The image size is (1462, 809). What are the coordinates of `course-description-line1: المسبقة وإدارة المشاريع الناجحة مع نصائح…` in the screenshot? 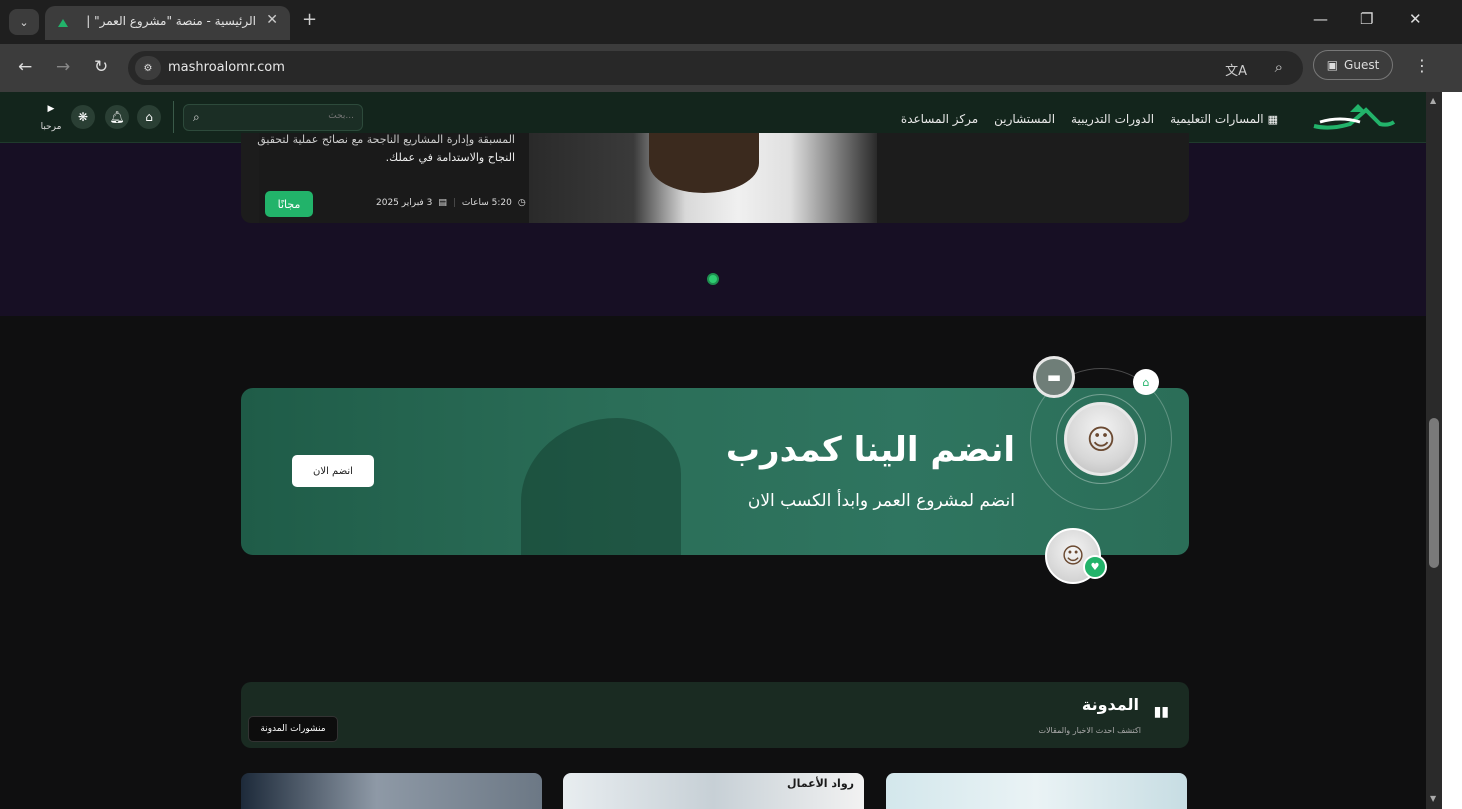 It's located at (386, 139).